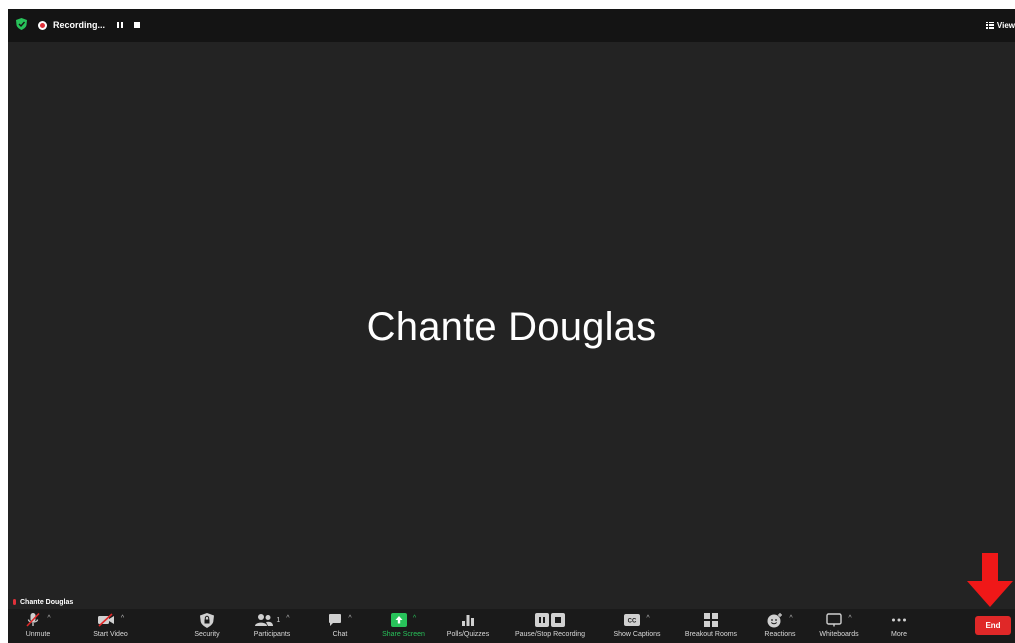  I want to click on captions-caret-icon: ^, so click(647, 618).